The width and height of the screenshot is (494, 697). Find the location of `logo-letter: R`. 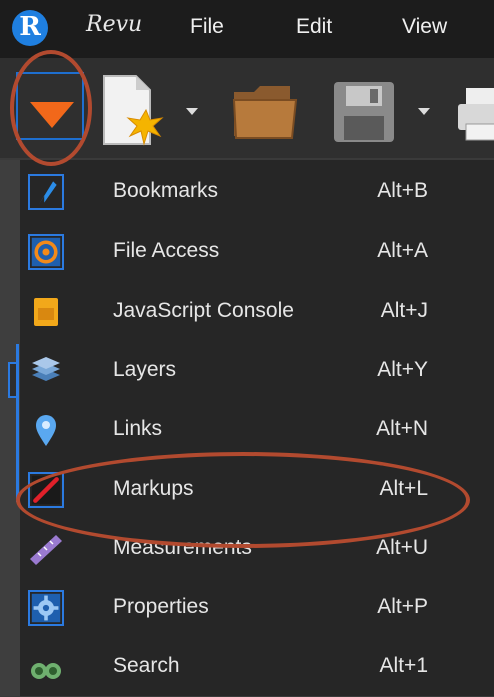

logo-letter: R is located at coordinates (30, 27).